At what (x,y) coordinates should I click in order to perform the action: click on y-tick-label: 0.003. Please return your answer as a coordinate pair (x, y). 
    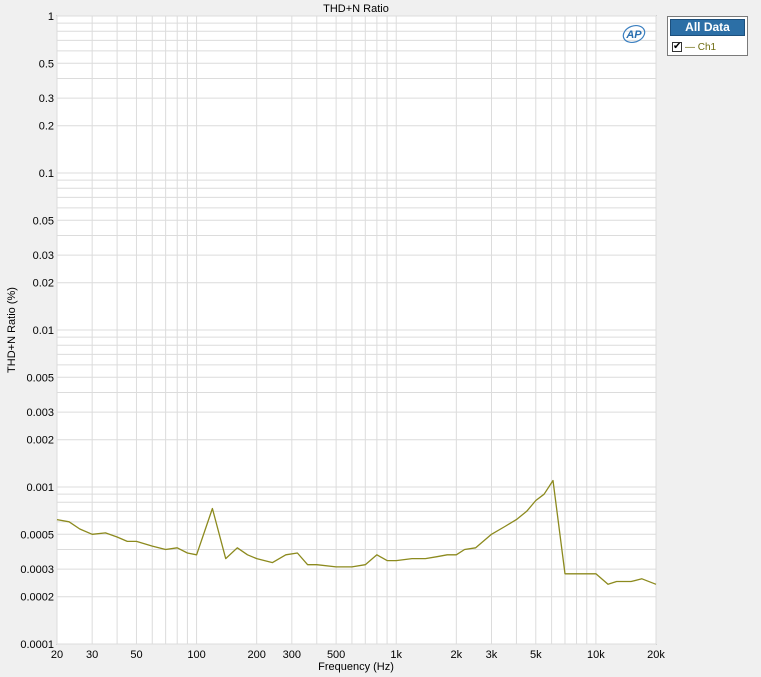
    Looking at the image, I should click on (40, 413).